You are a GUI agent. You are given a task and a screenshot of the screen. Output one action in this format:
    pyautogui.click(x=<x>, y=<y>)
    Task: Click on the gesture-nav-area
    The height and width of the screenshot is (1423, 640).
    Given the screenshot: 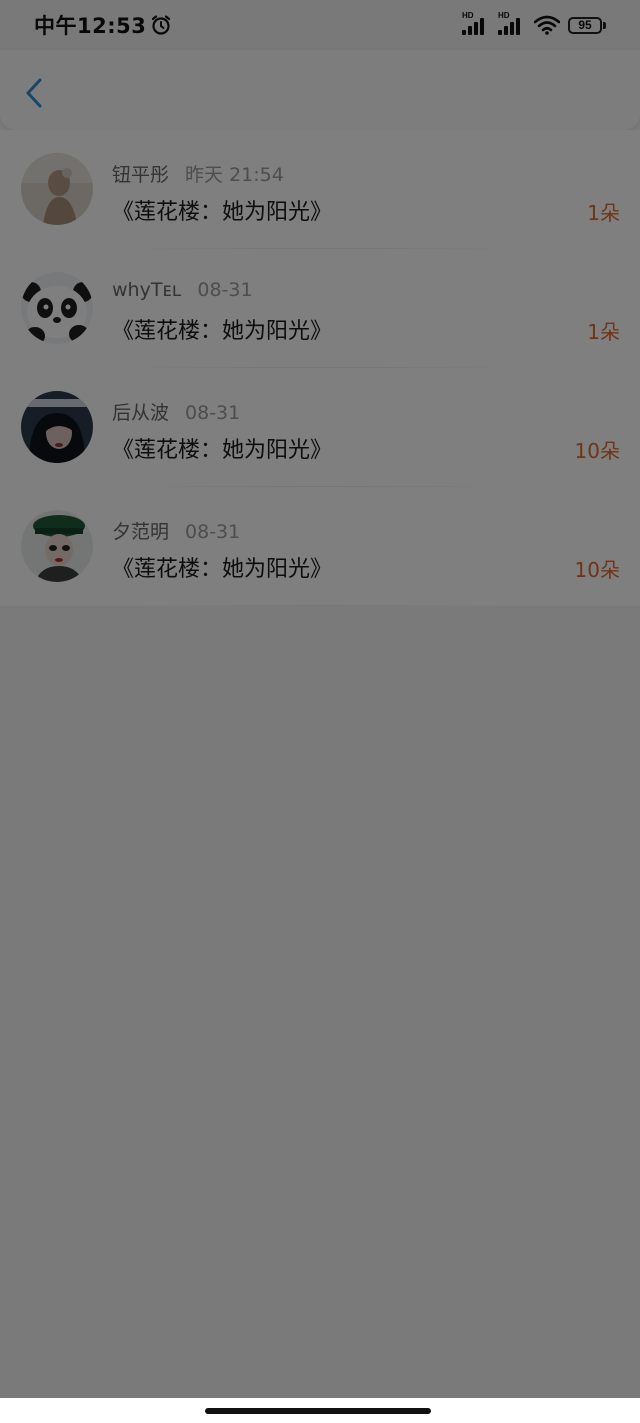 What is the action you would take?
    pyautogui.click(x=320, y=1410)
    